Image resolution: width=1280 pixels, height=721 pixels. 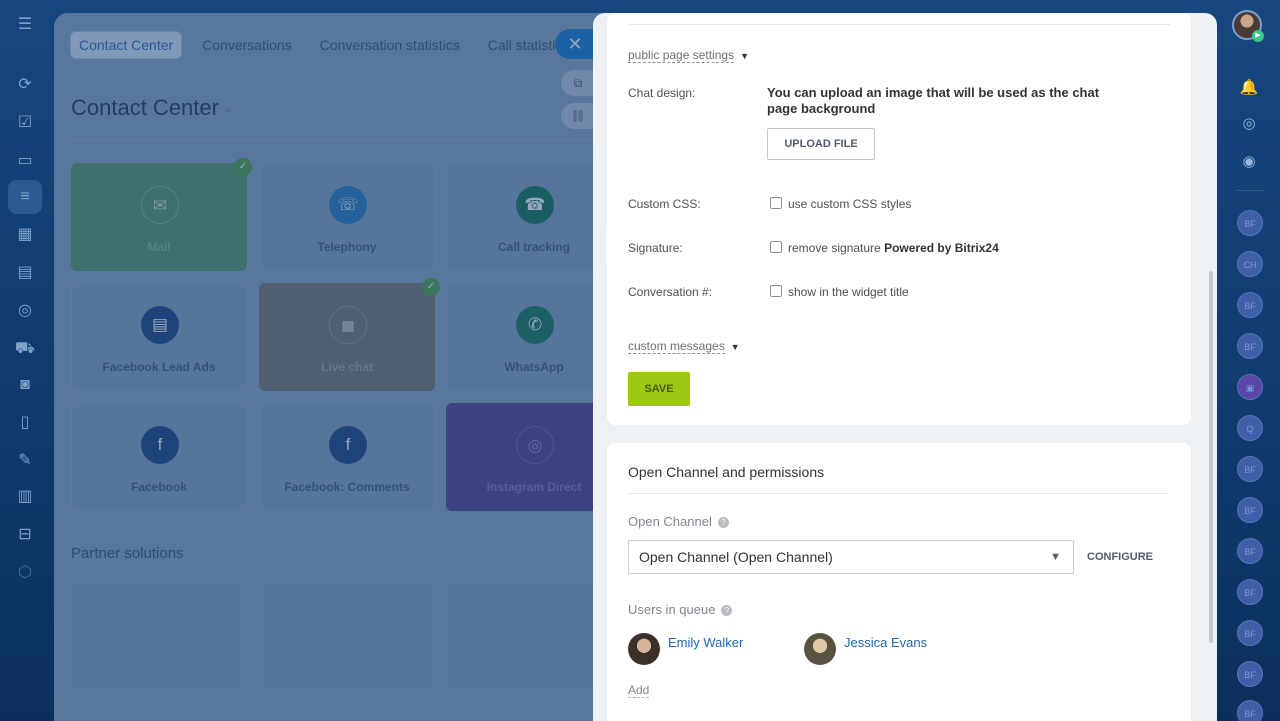 I want to click on analytics-icon: ▥, so click(x=25, y=497).